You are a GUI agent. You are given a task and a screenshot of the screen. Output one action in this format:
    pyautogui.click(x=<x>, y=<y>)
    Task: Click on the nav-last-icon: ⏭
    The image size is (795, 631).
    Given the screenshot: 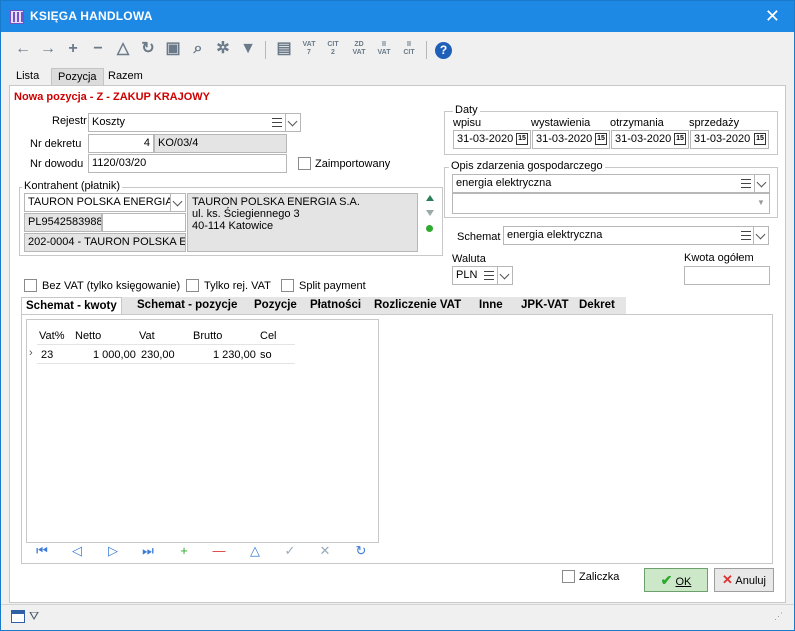 What is the action you would take?
    pyautogui.click(x=148, y=551)
    